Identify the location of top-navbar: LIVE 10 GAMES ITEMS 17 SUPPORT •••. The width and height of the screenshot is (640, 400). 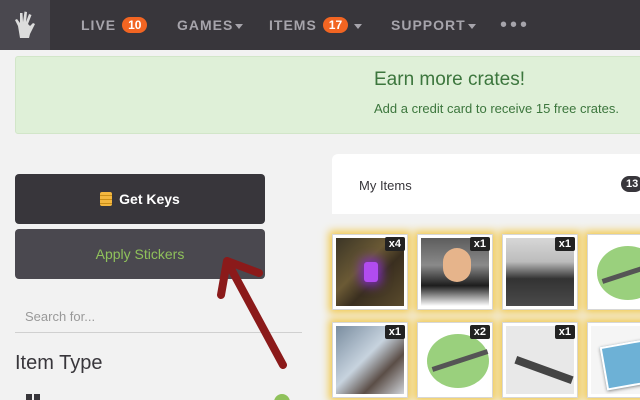
(320, 25).